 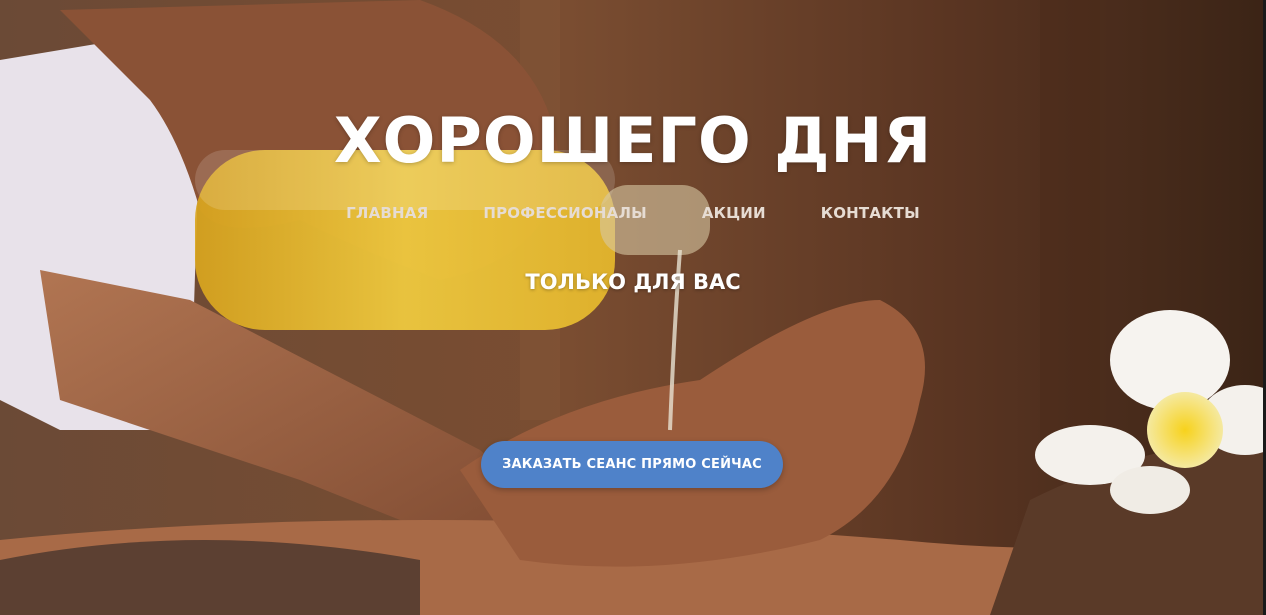 I want to click on nav-item-professionals: ПРОФЕССИОНАЛЫ, so click(x=565, y=213).